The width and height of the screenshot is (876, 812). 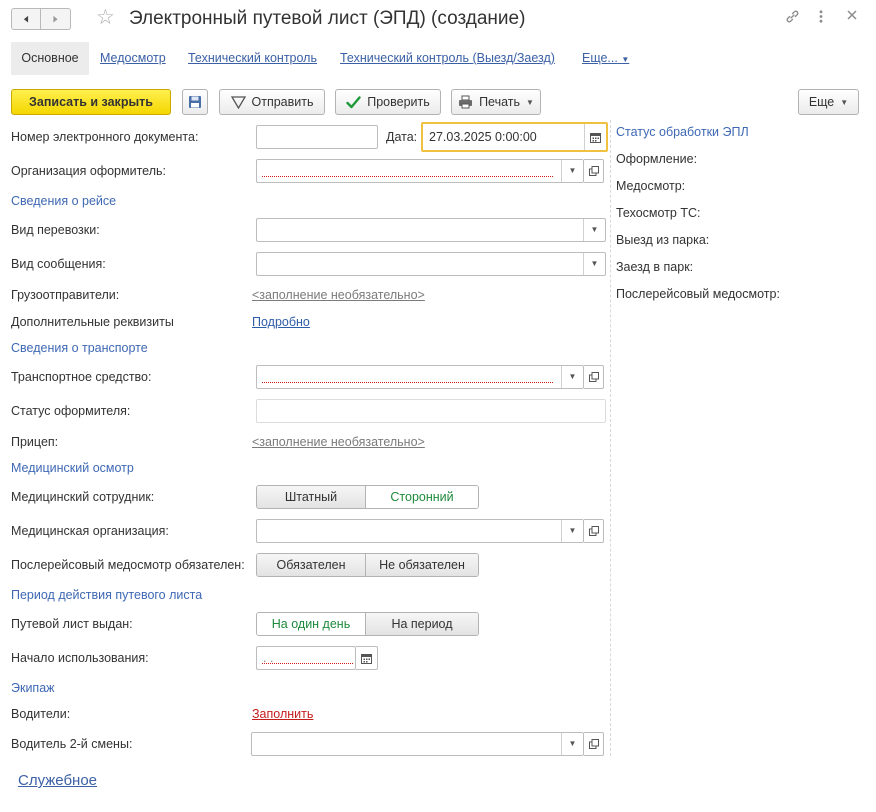 I want to click on floppy-disk-icon, so click(x=195, y=102).